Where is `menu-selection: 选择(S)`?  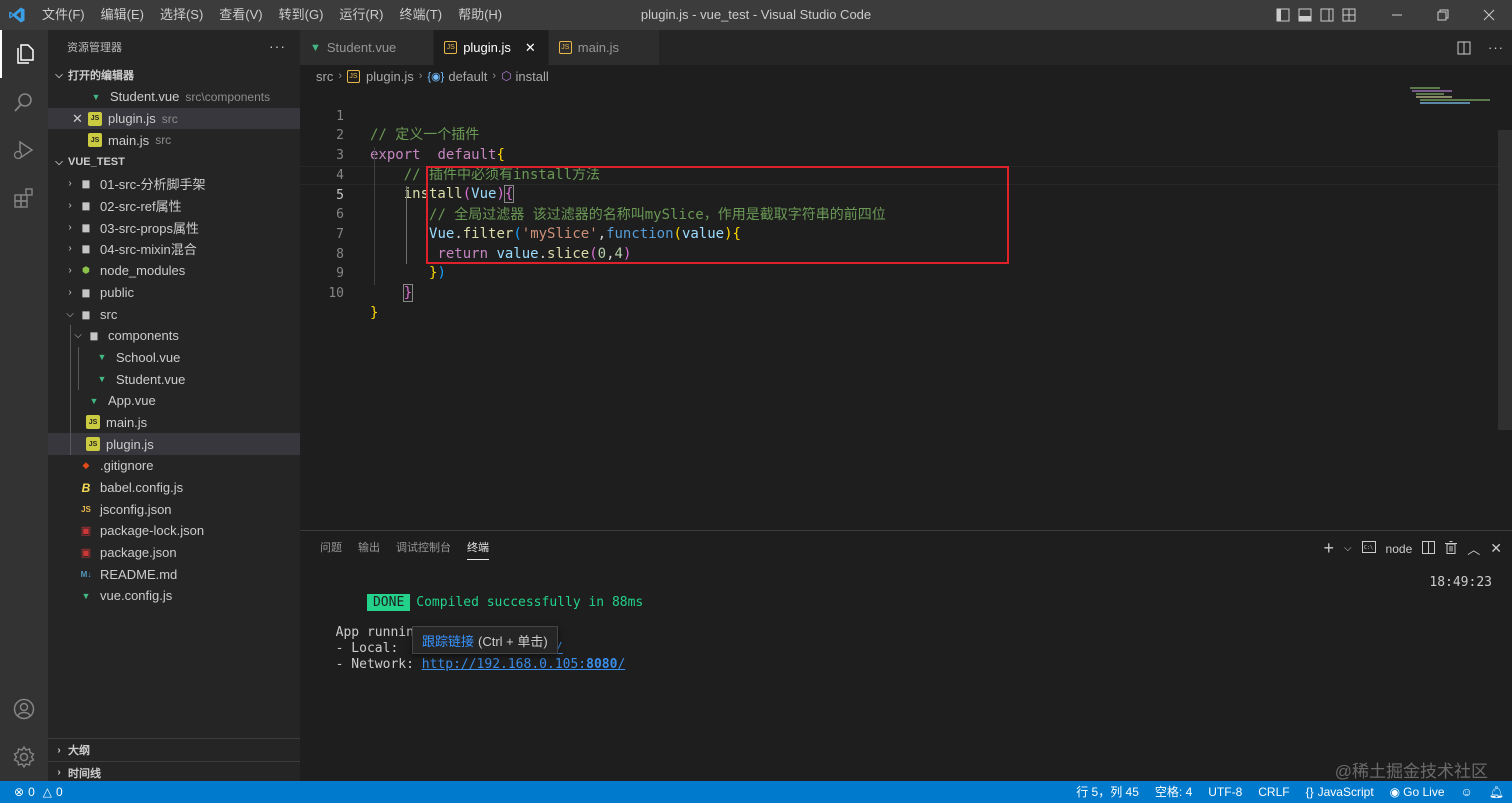 menu-selection: 选择(S) is located at coordinates (181, 15).